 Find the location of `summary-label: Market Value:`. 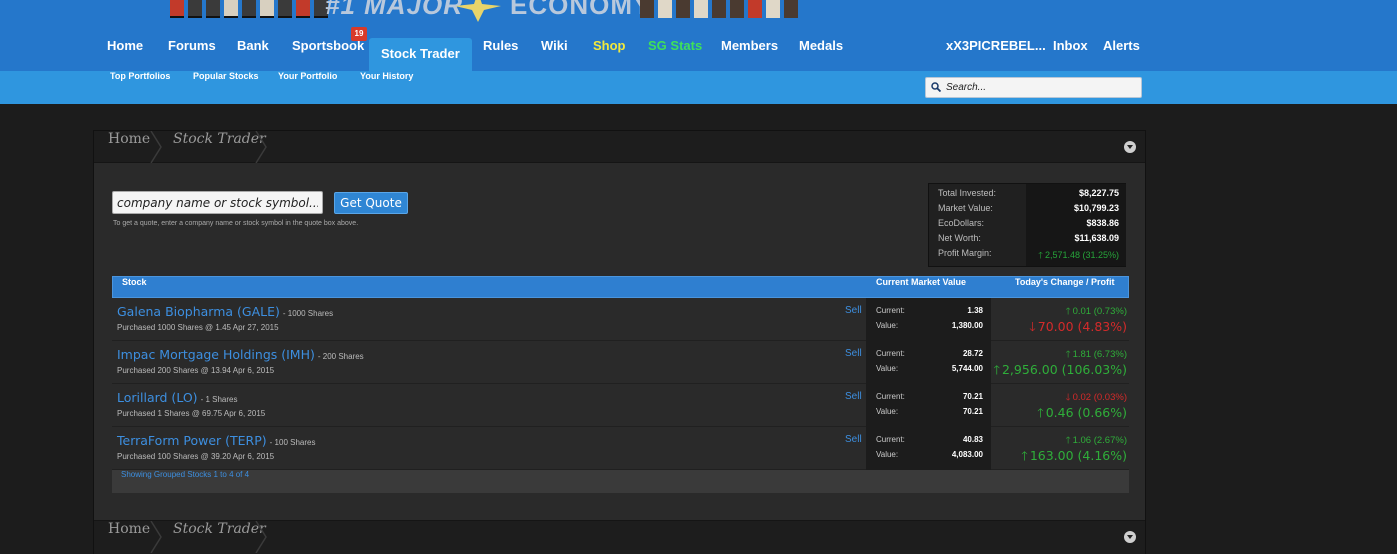

summary-label: Market Value: is located at coordinates (965, 208).